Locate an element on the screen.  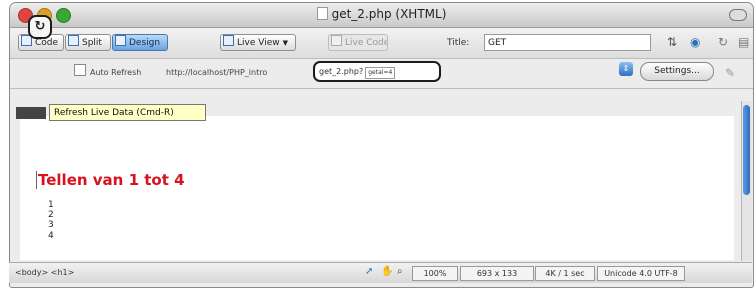
url-field: get_2.php? getal=4 is located at coordinates (377, 71).